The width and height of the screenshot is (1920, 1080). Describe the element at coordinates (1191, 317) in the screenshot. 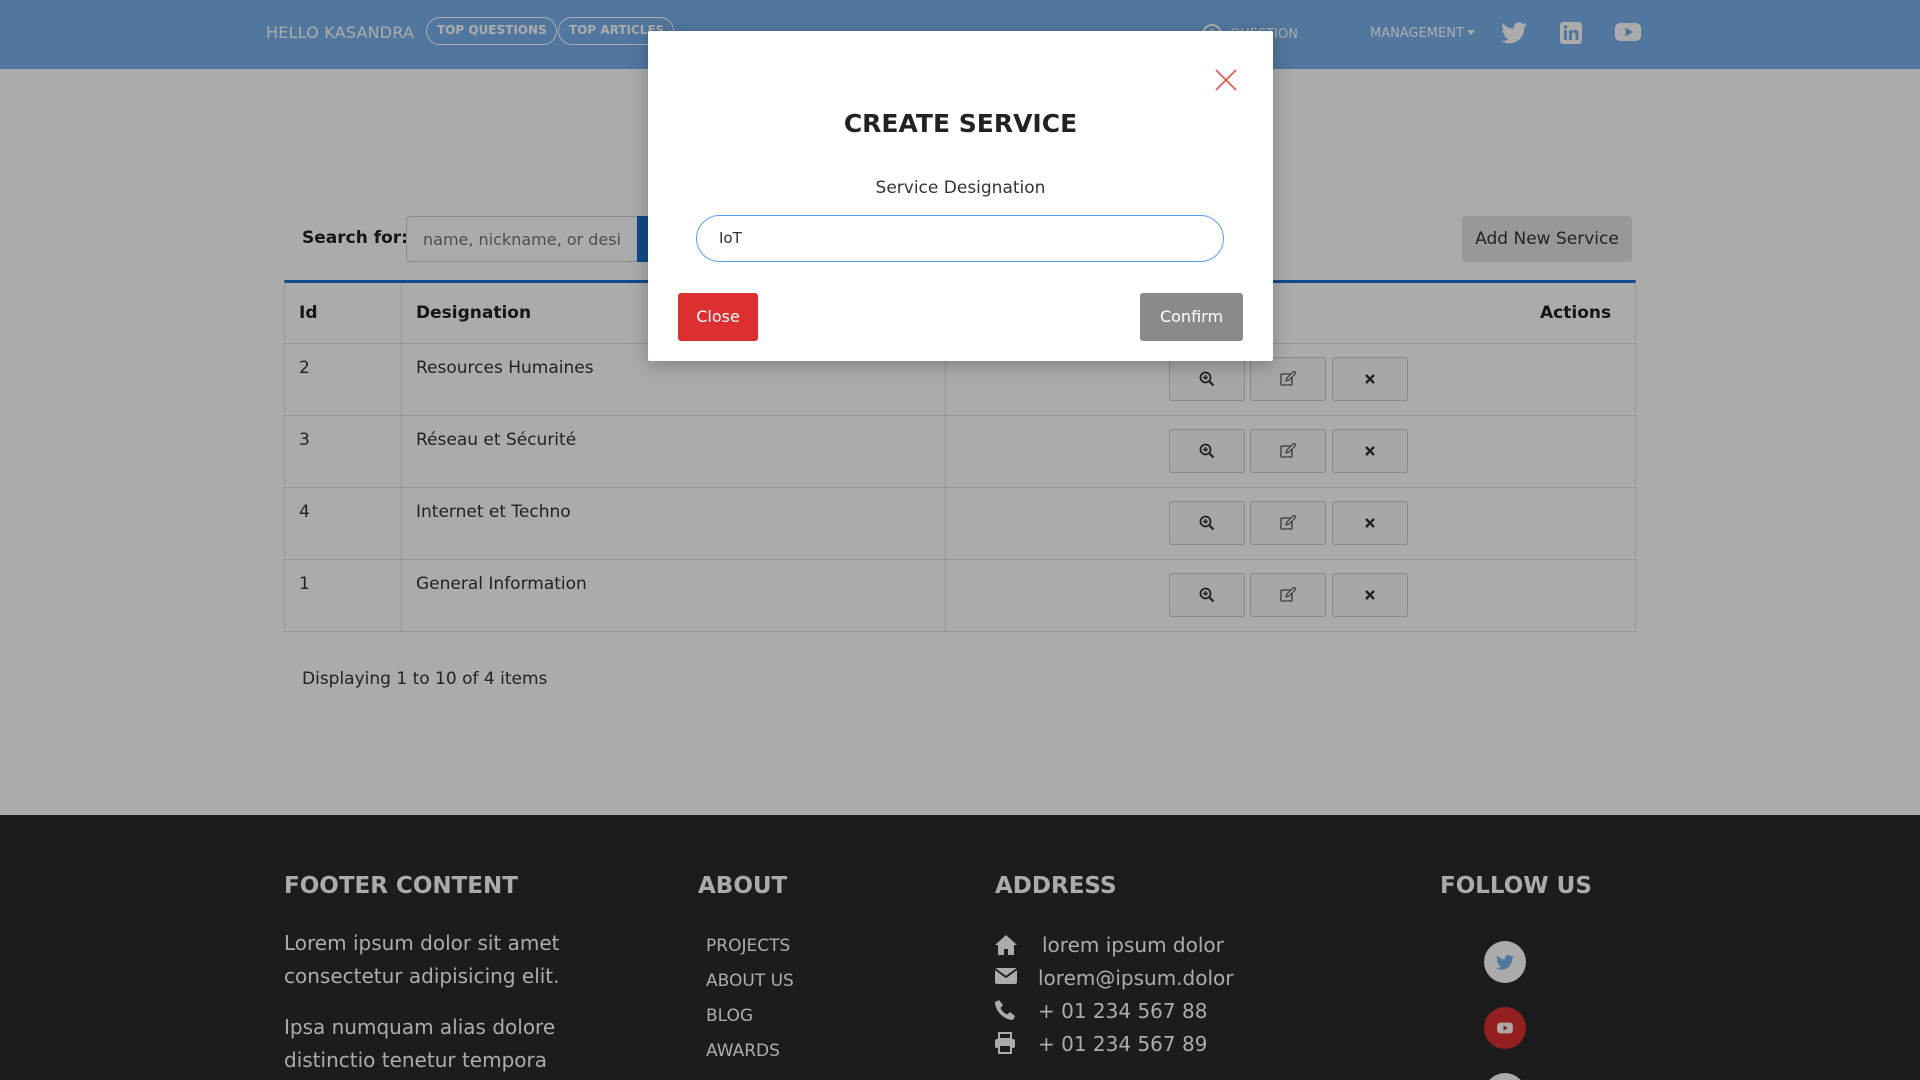

I see `confirm-button: Confirm` at that location.